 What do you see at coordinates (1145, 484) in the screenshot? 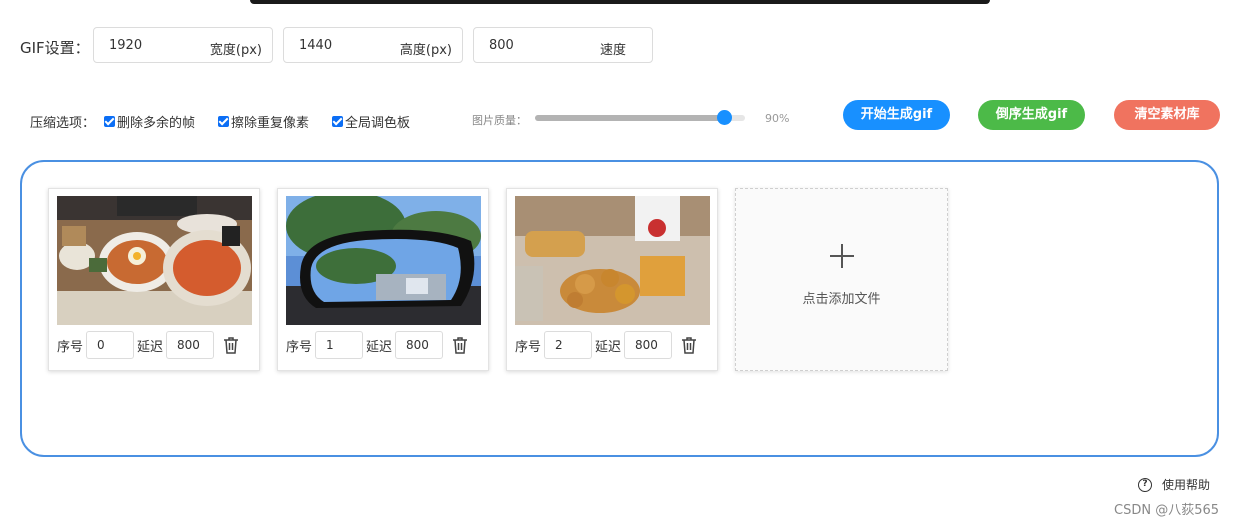
I see `question-circle-icon: ?` at bounding box center [1145, 484].